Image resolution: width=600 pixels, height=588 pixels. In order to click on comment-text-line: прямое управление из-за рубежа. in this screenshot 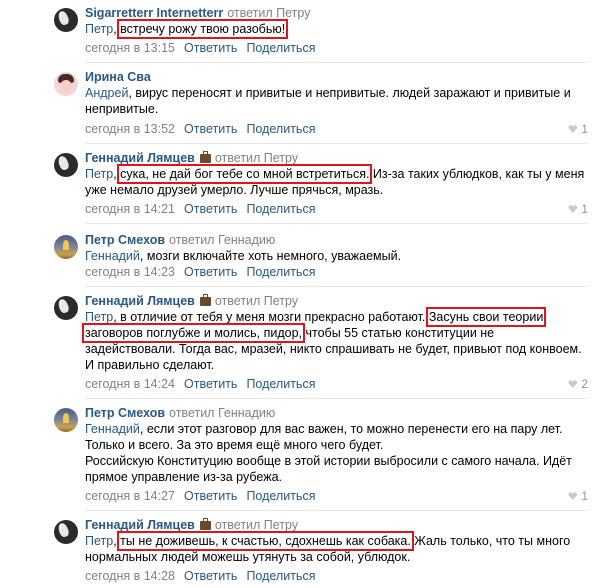, I will do `click(336, 477)`.